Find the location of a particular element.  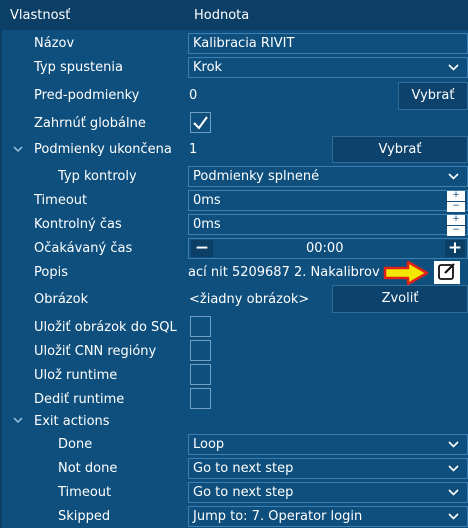

row-not-done: Not done Go to next step is located at coordinates (235, 468).